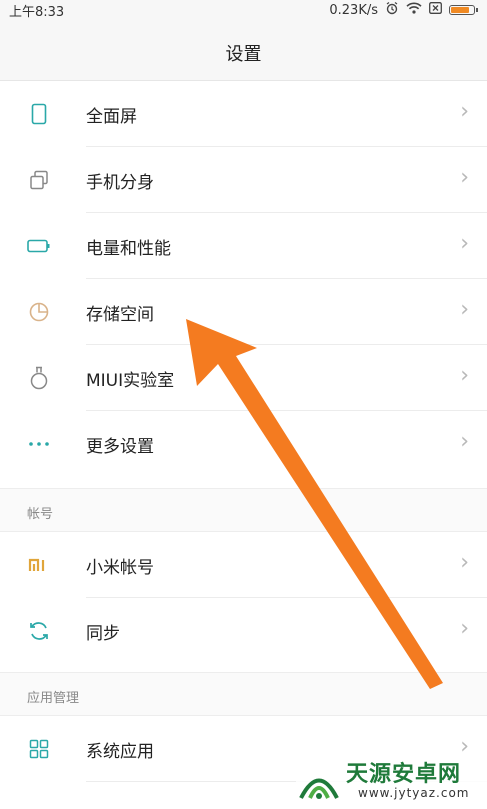 Image resolution: width=487 pixels, height=809 pixels. What do you see at coordinates (120, 568) in the screenshot?
I see `settings-item-label: 小米帐号` at bounding box center [120, 568].